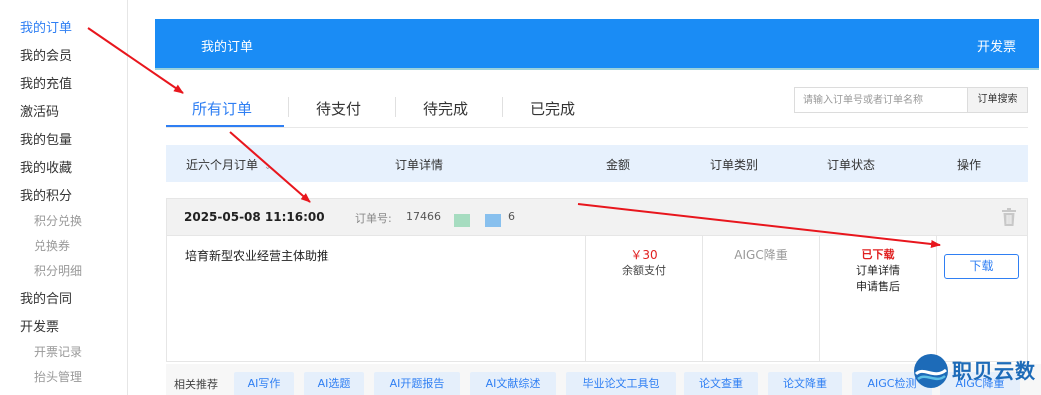 This screenshot has height=395, width=1041. What do you see at coordinates (805, 383) in the screenshot?
I see `chip-rewrite: 论文降重` at bounding box center [805, 383].